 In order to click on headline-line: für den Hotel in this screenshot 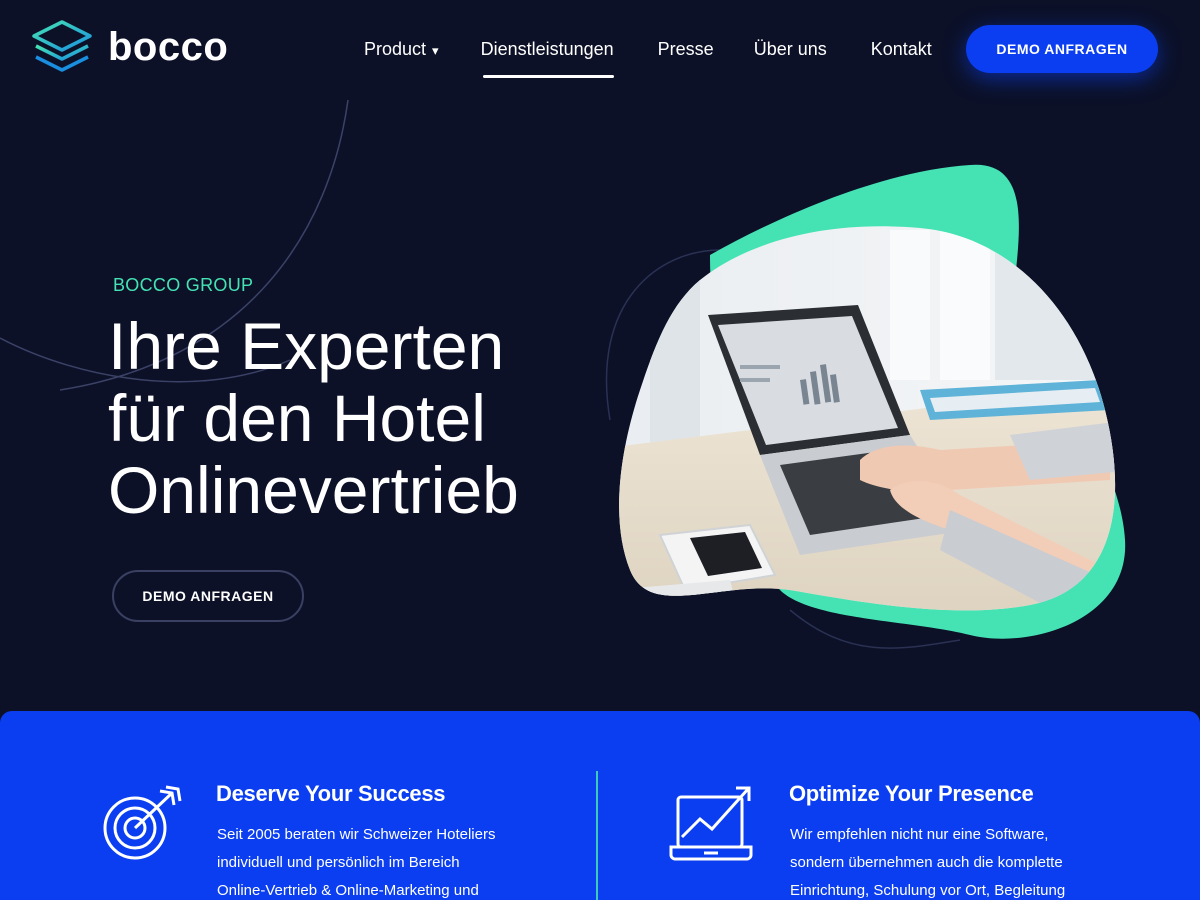, I will do `click(297, 418)`.